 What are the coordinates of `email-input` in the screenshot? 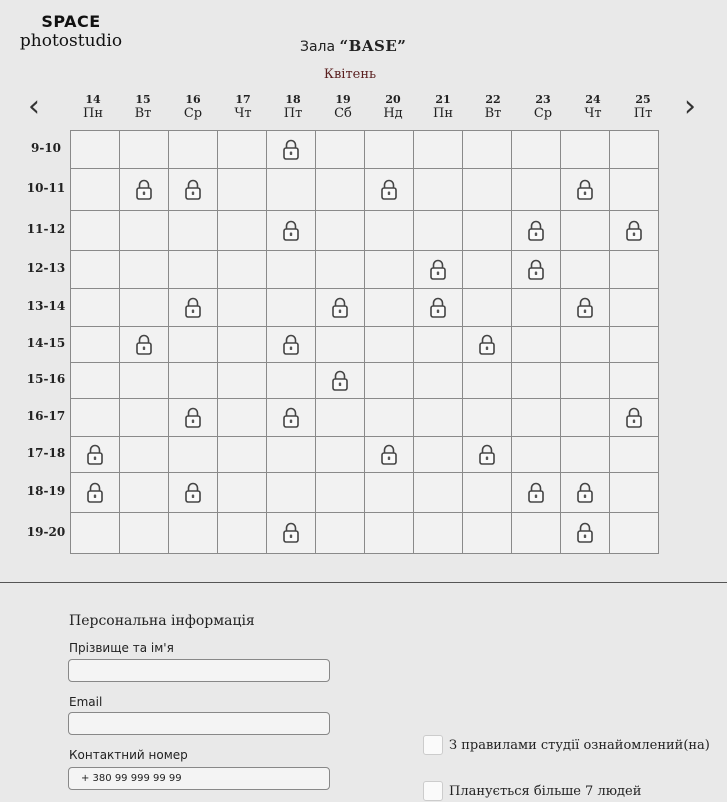 It's located at (199, 723).